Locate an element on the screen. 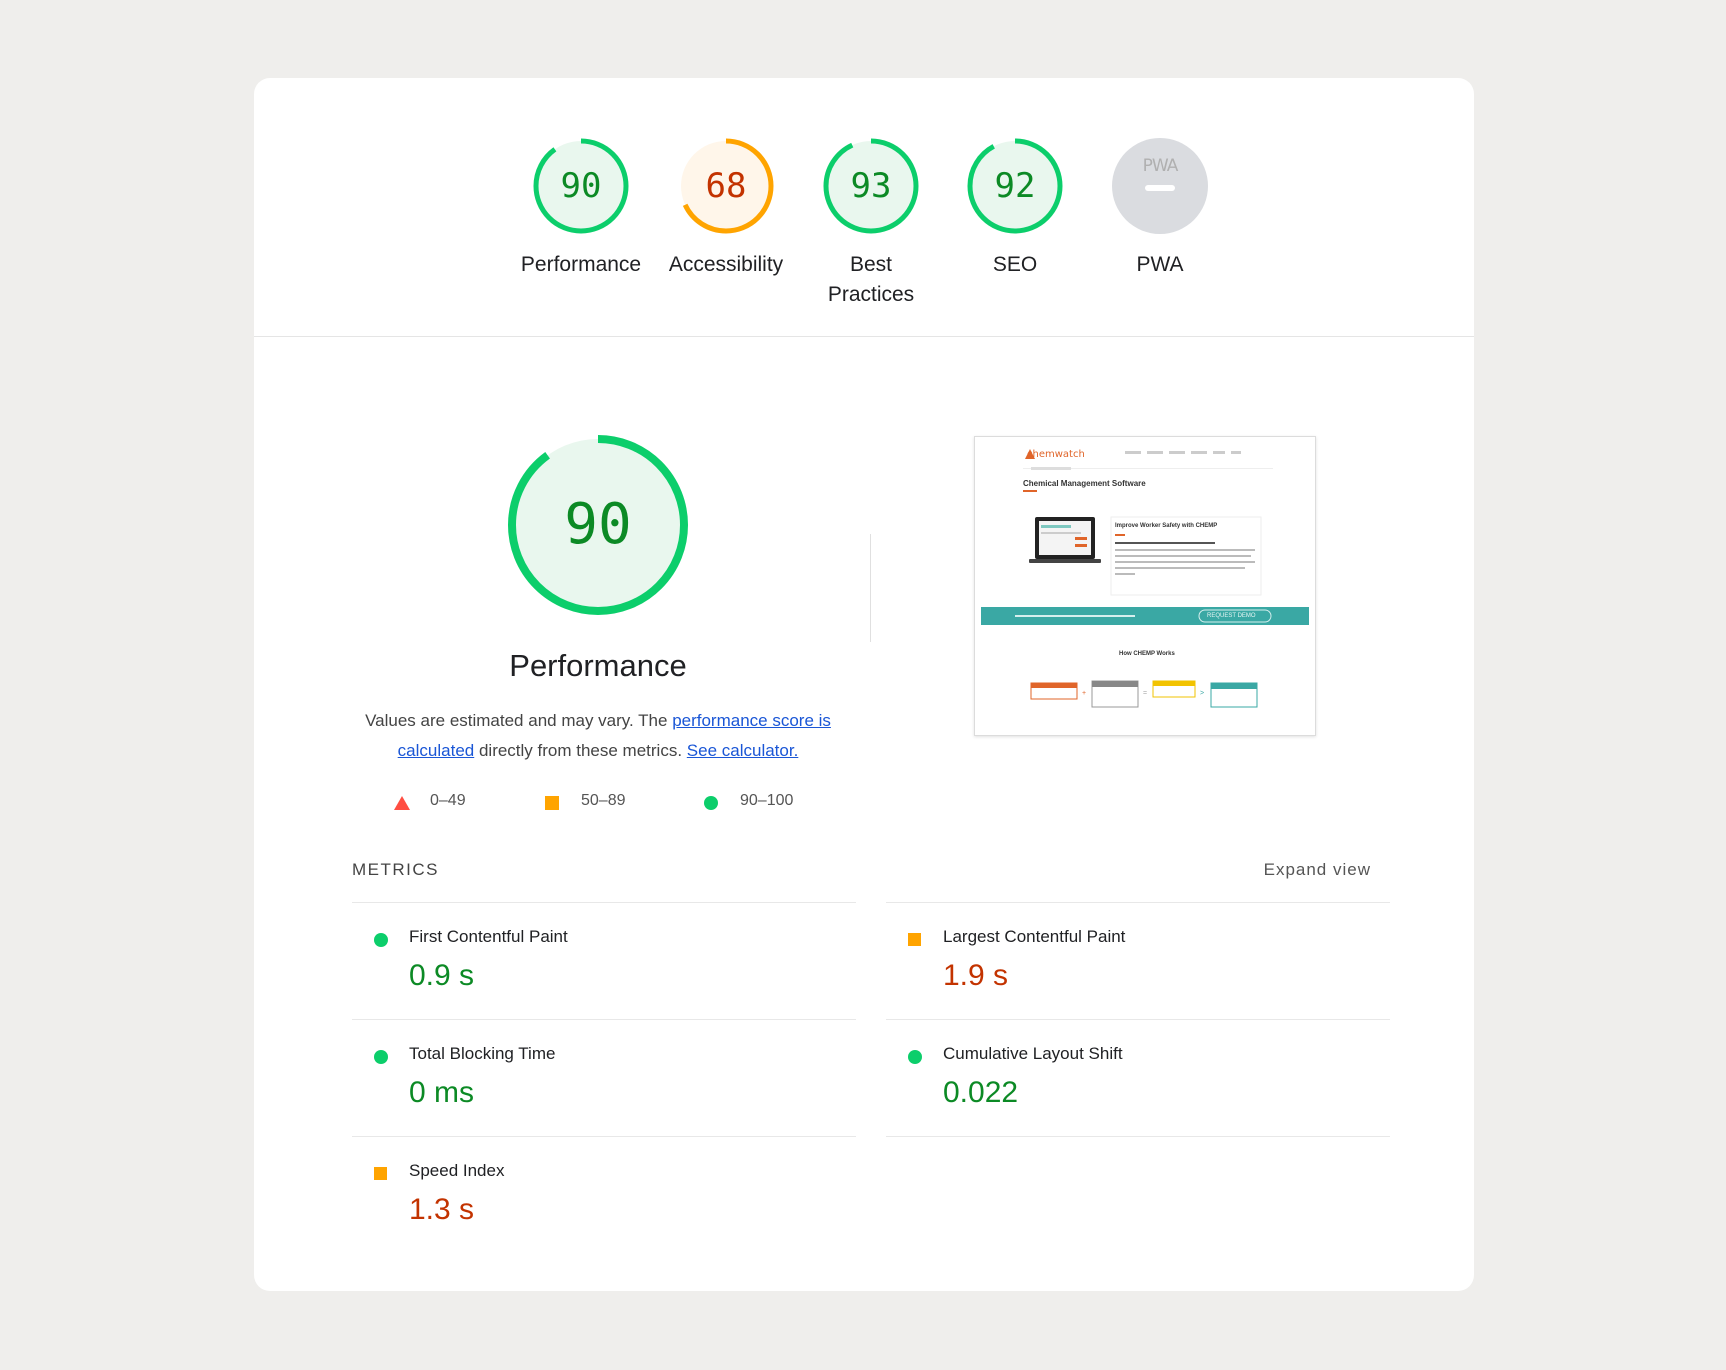  thumbnail-subheading: How CHEMP Works is located at coordinates (1147, 654).